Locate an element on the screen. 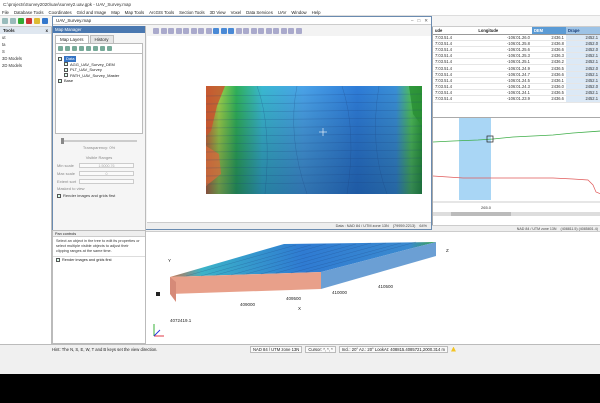 Image resolution: width=600 pixels, height=403 pixels. pointer-icon is located at coordinates (156, 30).